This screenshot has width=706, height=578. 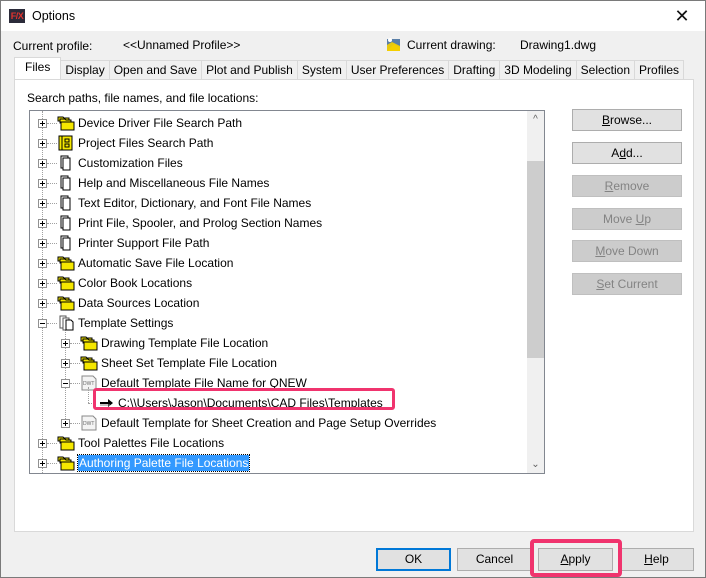 What do you see at coordinates (277, 283) in the screenshot?
I see `tree-item: Color Book Locations` at bounding box center [277, 283].